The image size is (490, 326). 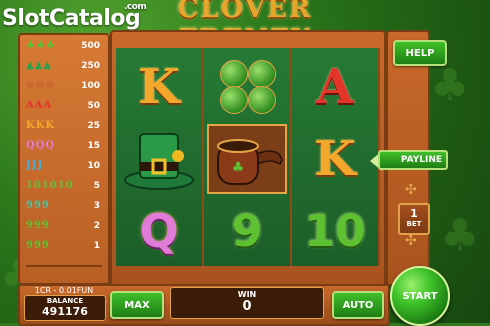 What do you see at coordinates (65, 311) in the screenshot?
I see `balance-value: 491176` at bounding box center [65, 311].